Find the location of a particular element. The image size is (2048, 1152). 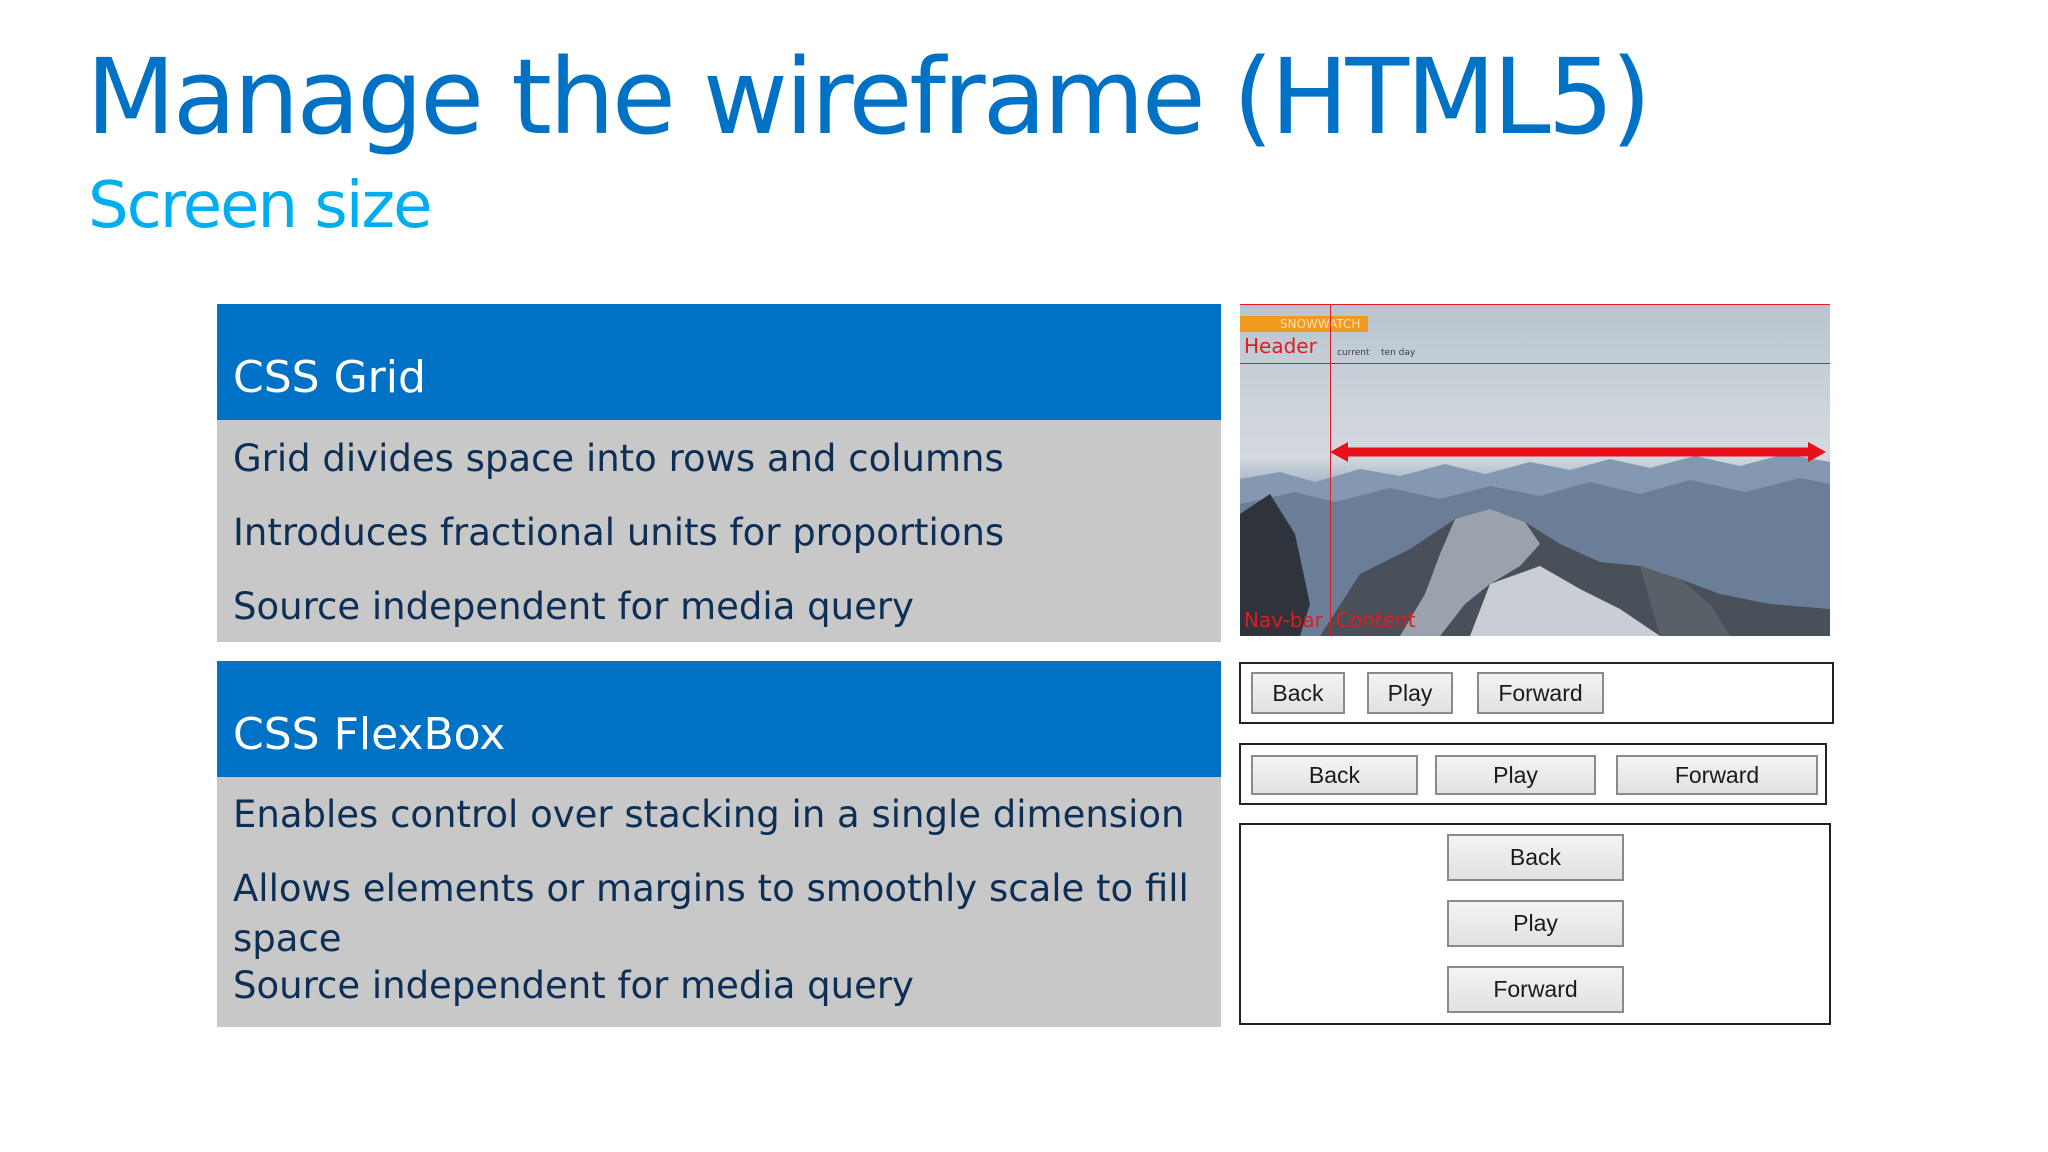

tab-current: current is located at coordinates (1353, 353).